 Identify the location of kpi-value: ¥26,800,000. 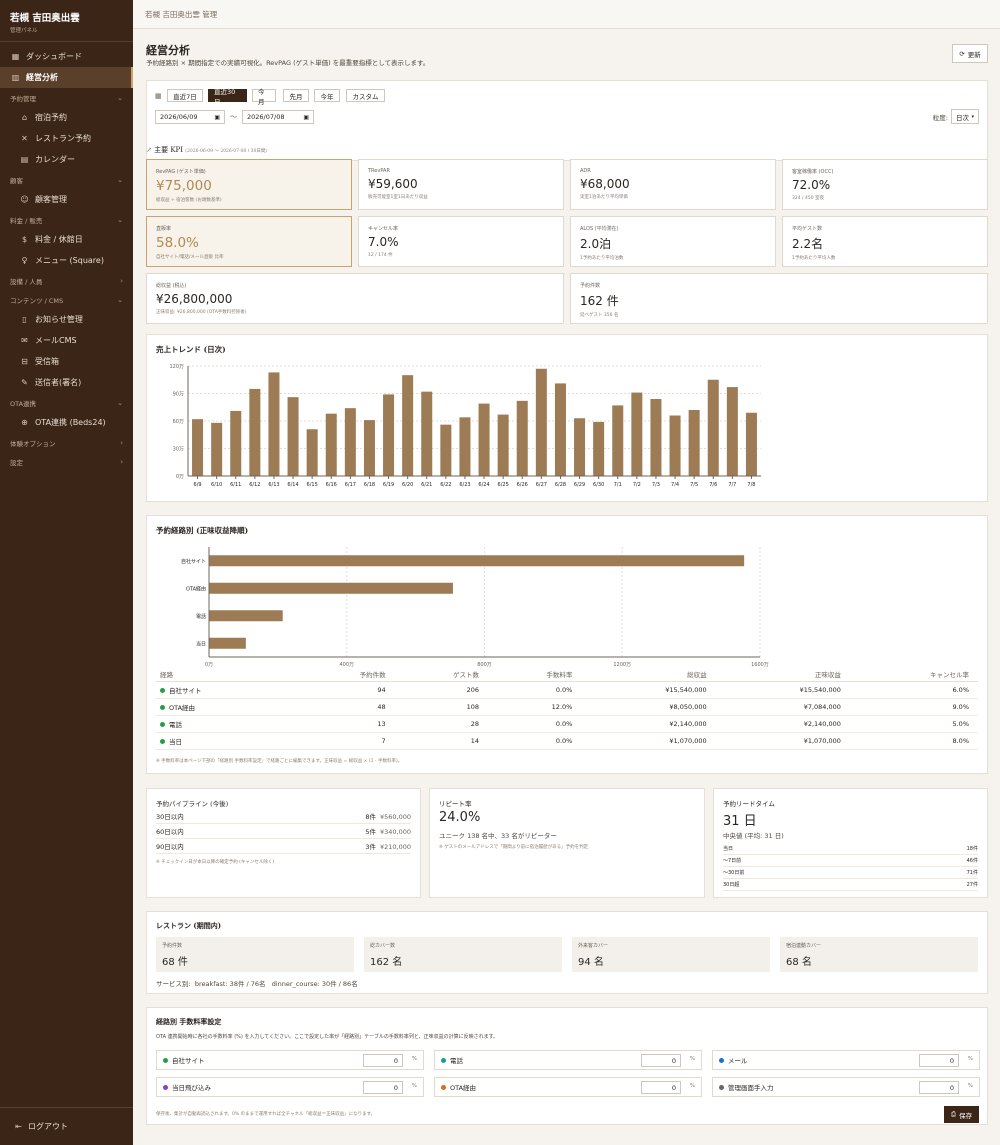
(194, 299).